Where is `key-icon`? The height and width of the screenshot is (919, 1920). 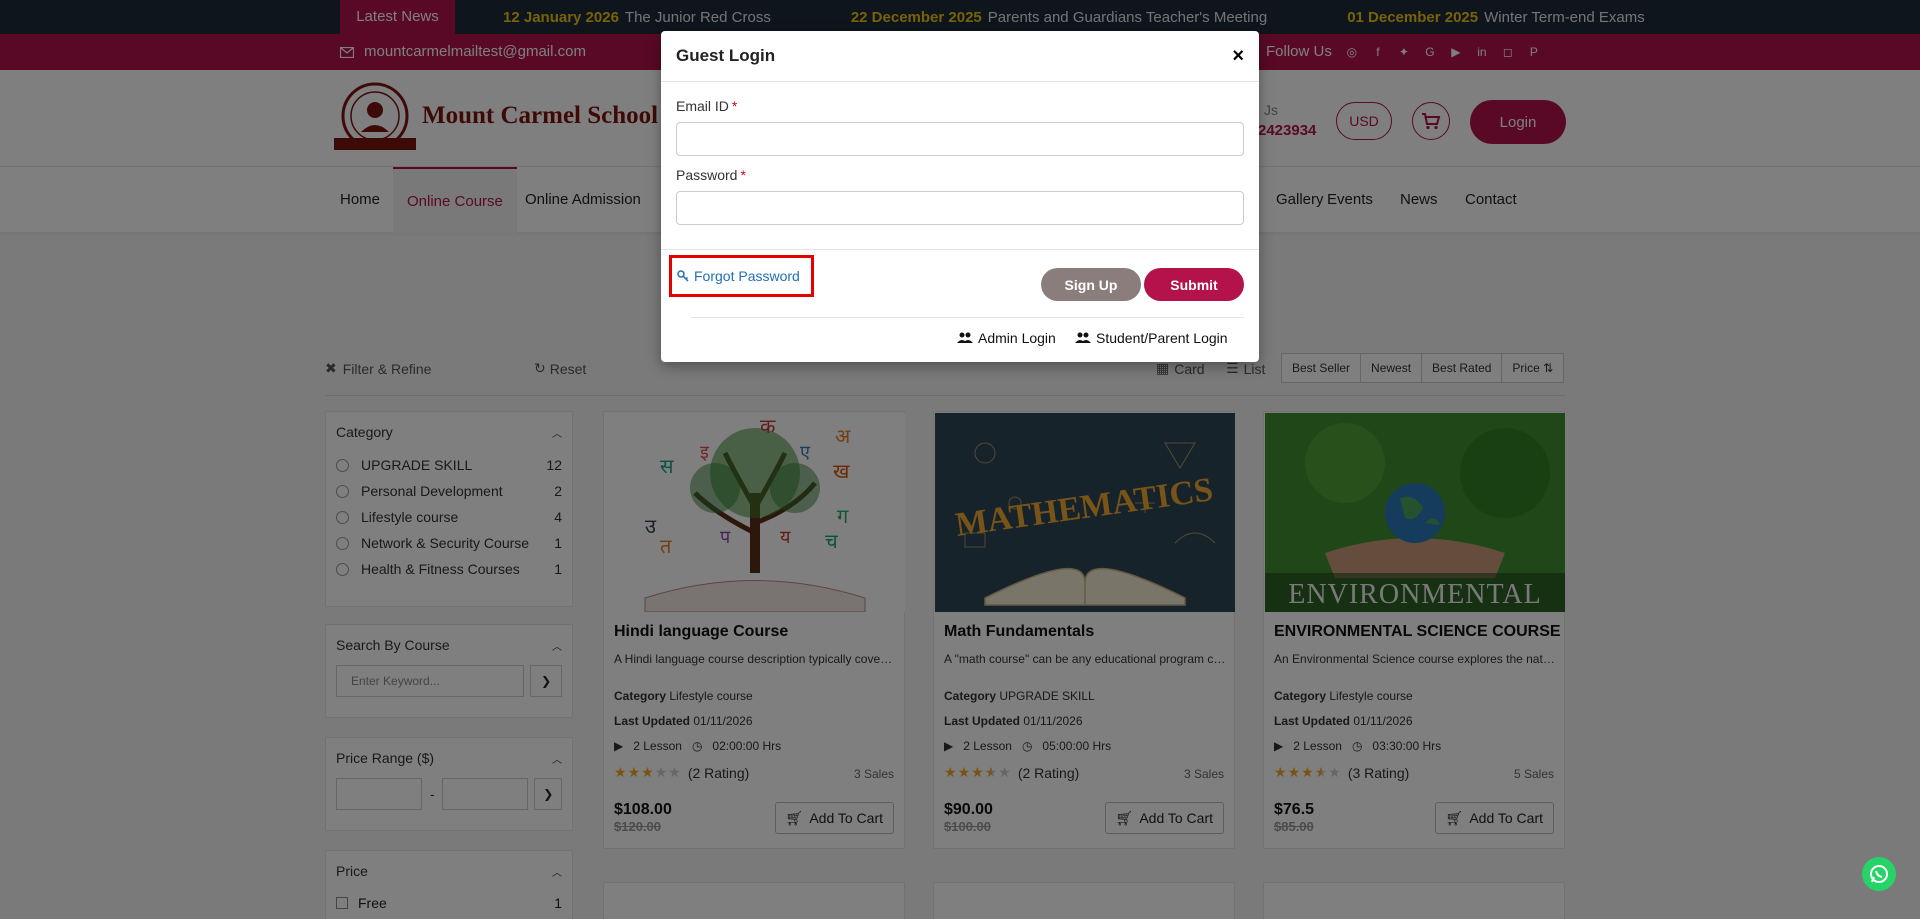
key-icon is located at coordinates (683, 276).